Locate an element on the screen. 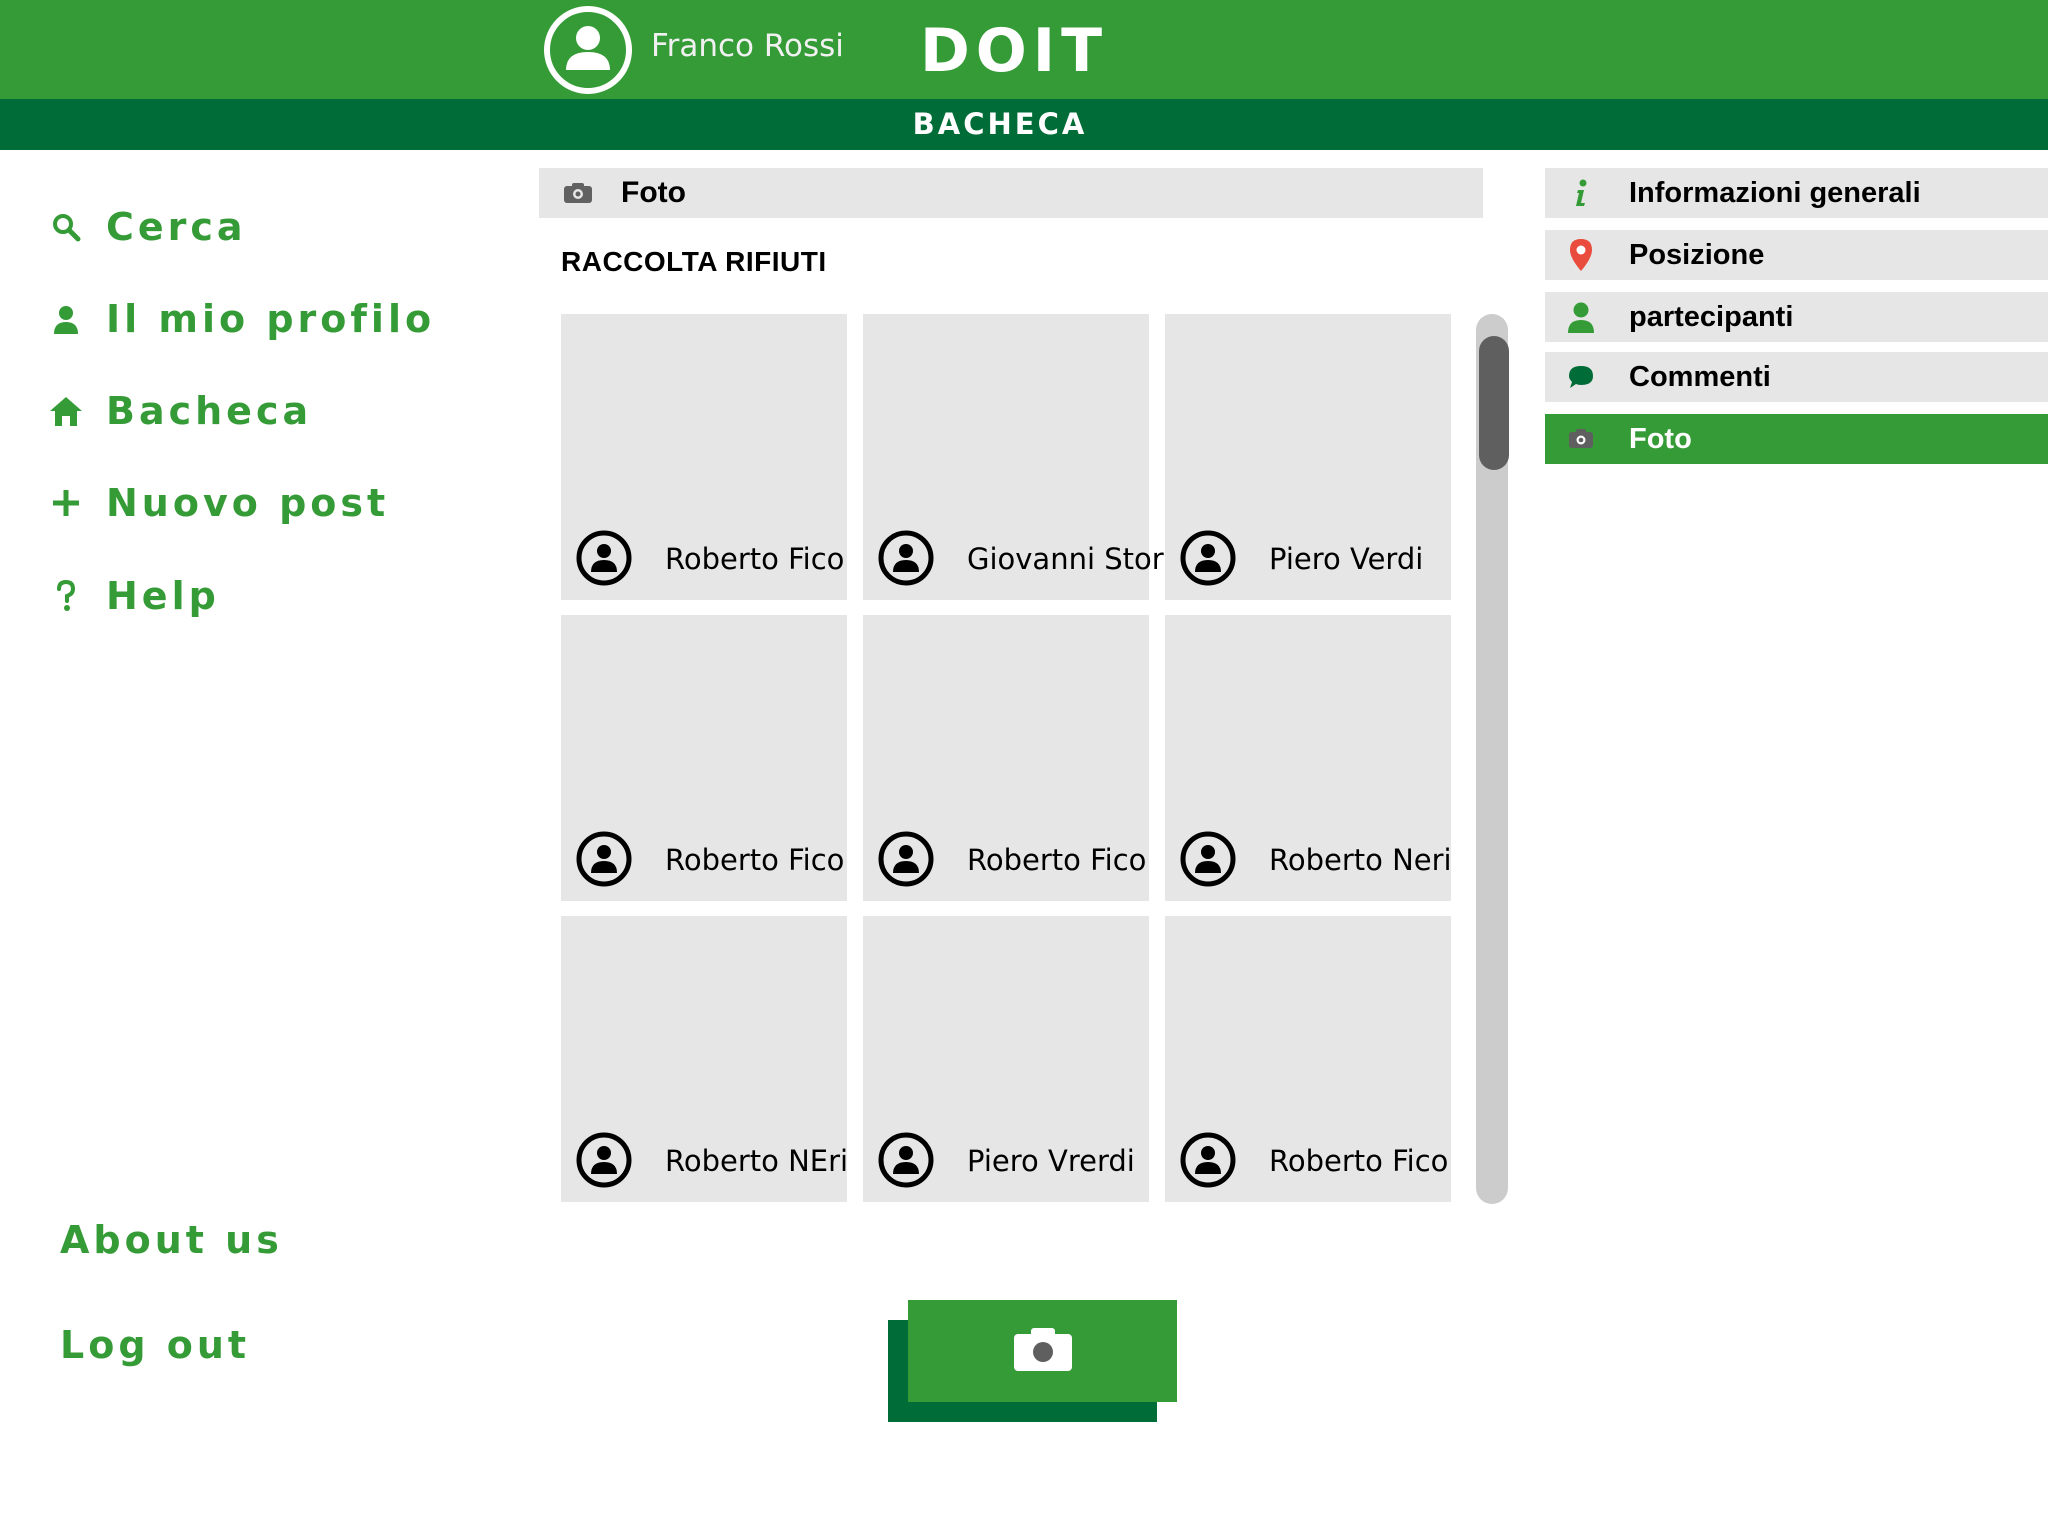 This screenshot has width=2048, height=1536. about-us-link: About us is located at coordinates (171, 1240).